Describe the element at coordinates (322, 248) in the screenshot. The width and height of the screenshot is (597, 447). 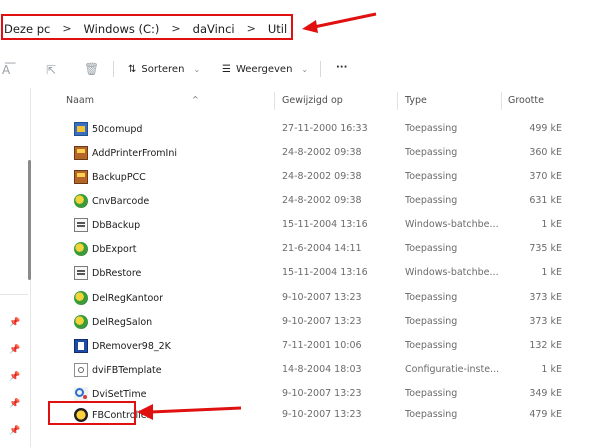
I see `file-modified: 21-6-2004 14:11` at that location.